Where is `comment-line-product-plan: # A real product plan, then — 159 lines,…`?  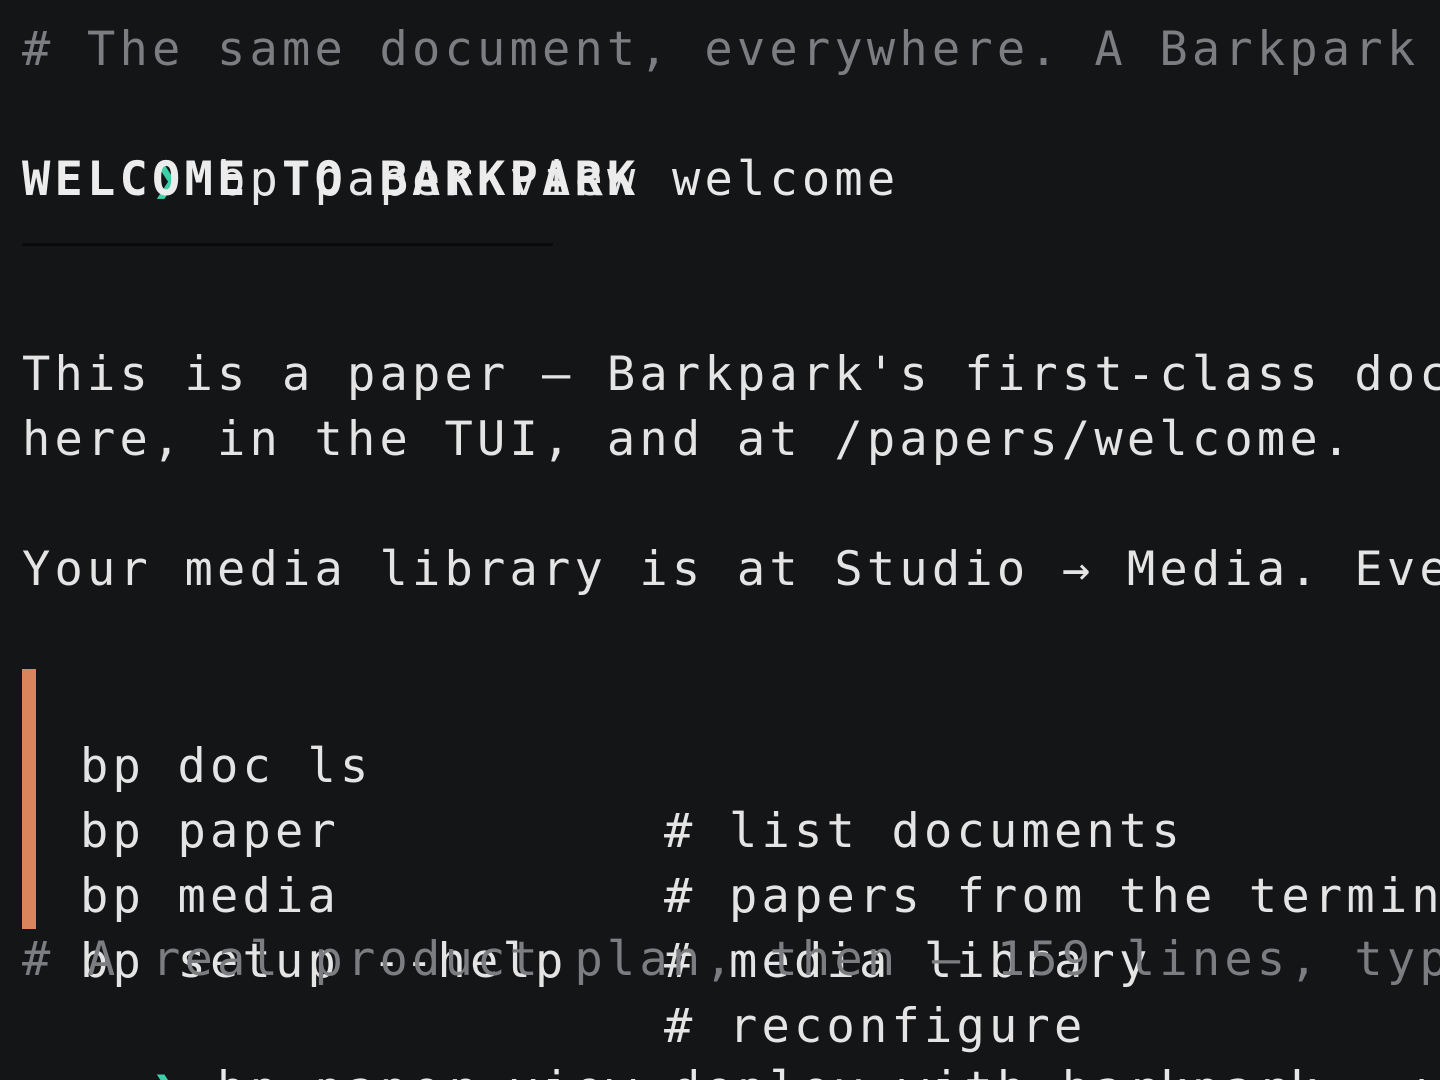
comment-line-product-plan: # A real product plan, then — 159 lines,… is located at coordinates (731, 959).